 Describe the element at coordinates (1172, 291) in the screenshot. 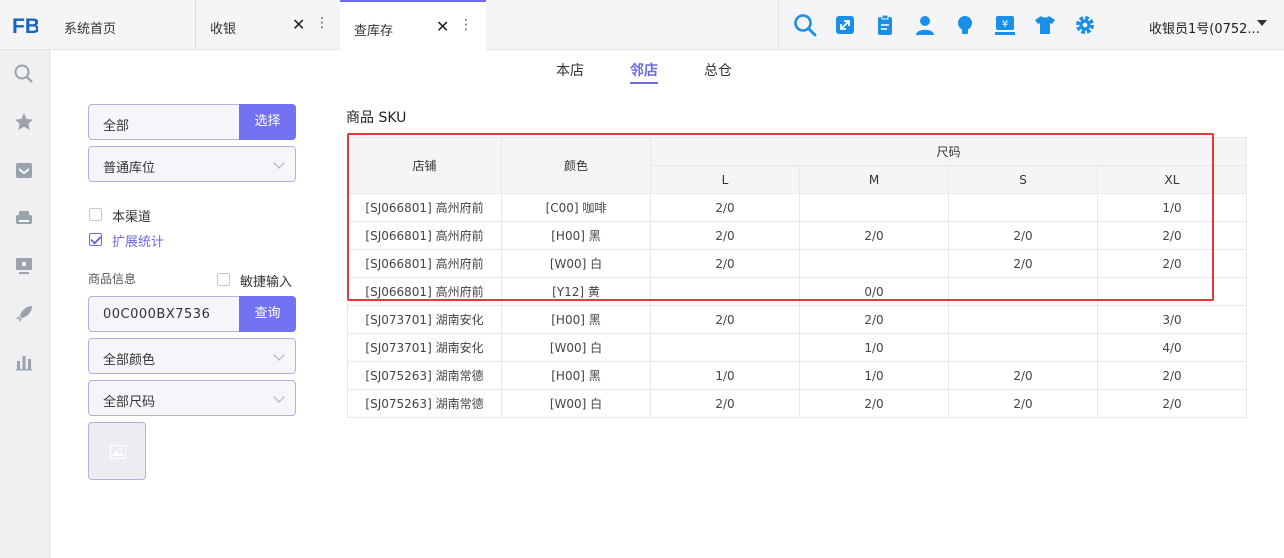

I see `cell-size-xl` at that location.